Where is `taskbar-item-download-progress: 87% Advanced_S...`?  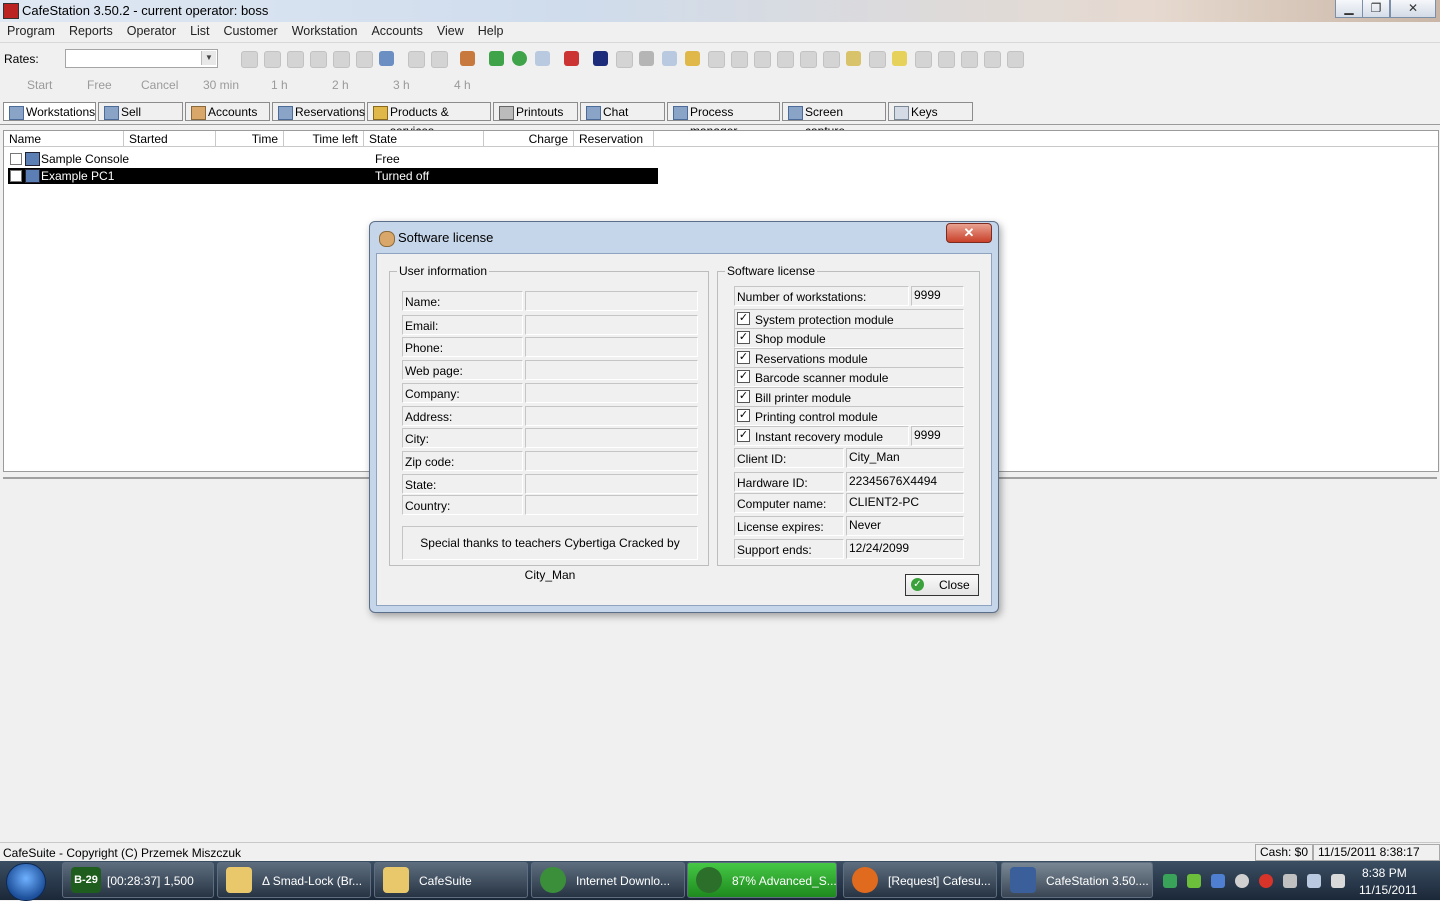
taskbar-item-download-progress: 87% Advanced_S... is located at coordinates (762, 880).